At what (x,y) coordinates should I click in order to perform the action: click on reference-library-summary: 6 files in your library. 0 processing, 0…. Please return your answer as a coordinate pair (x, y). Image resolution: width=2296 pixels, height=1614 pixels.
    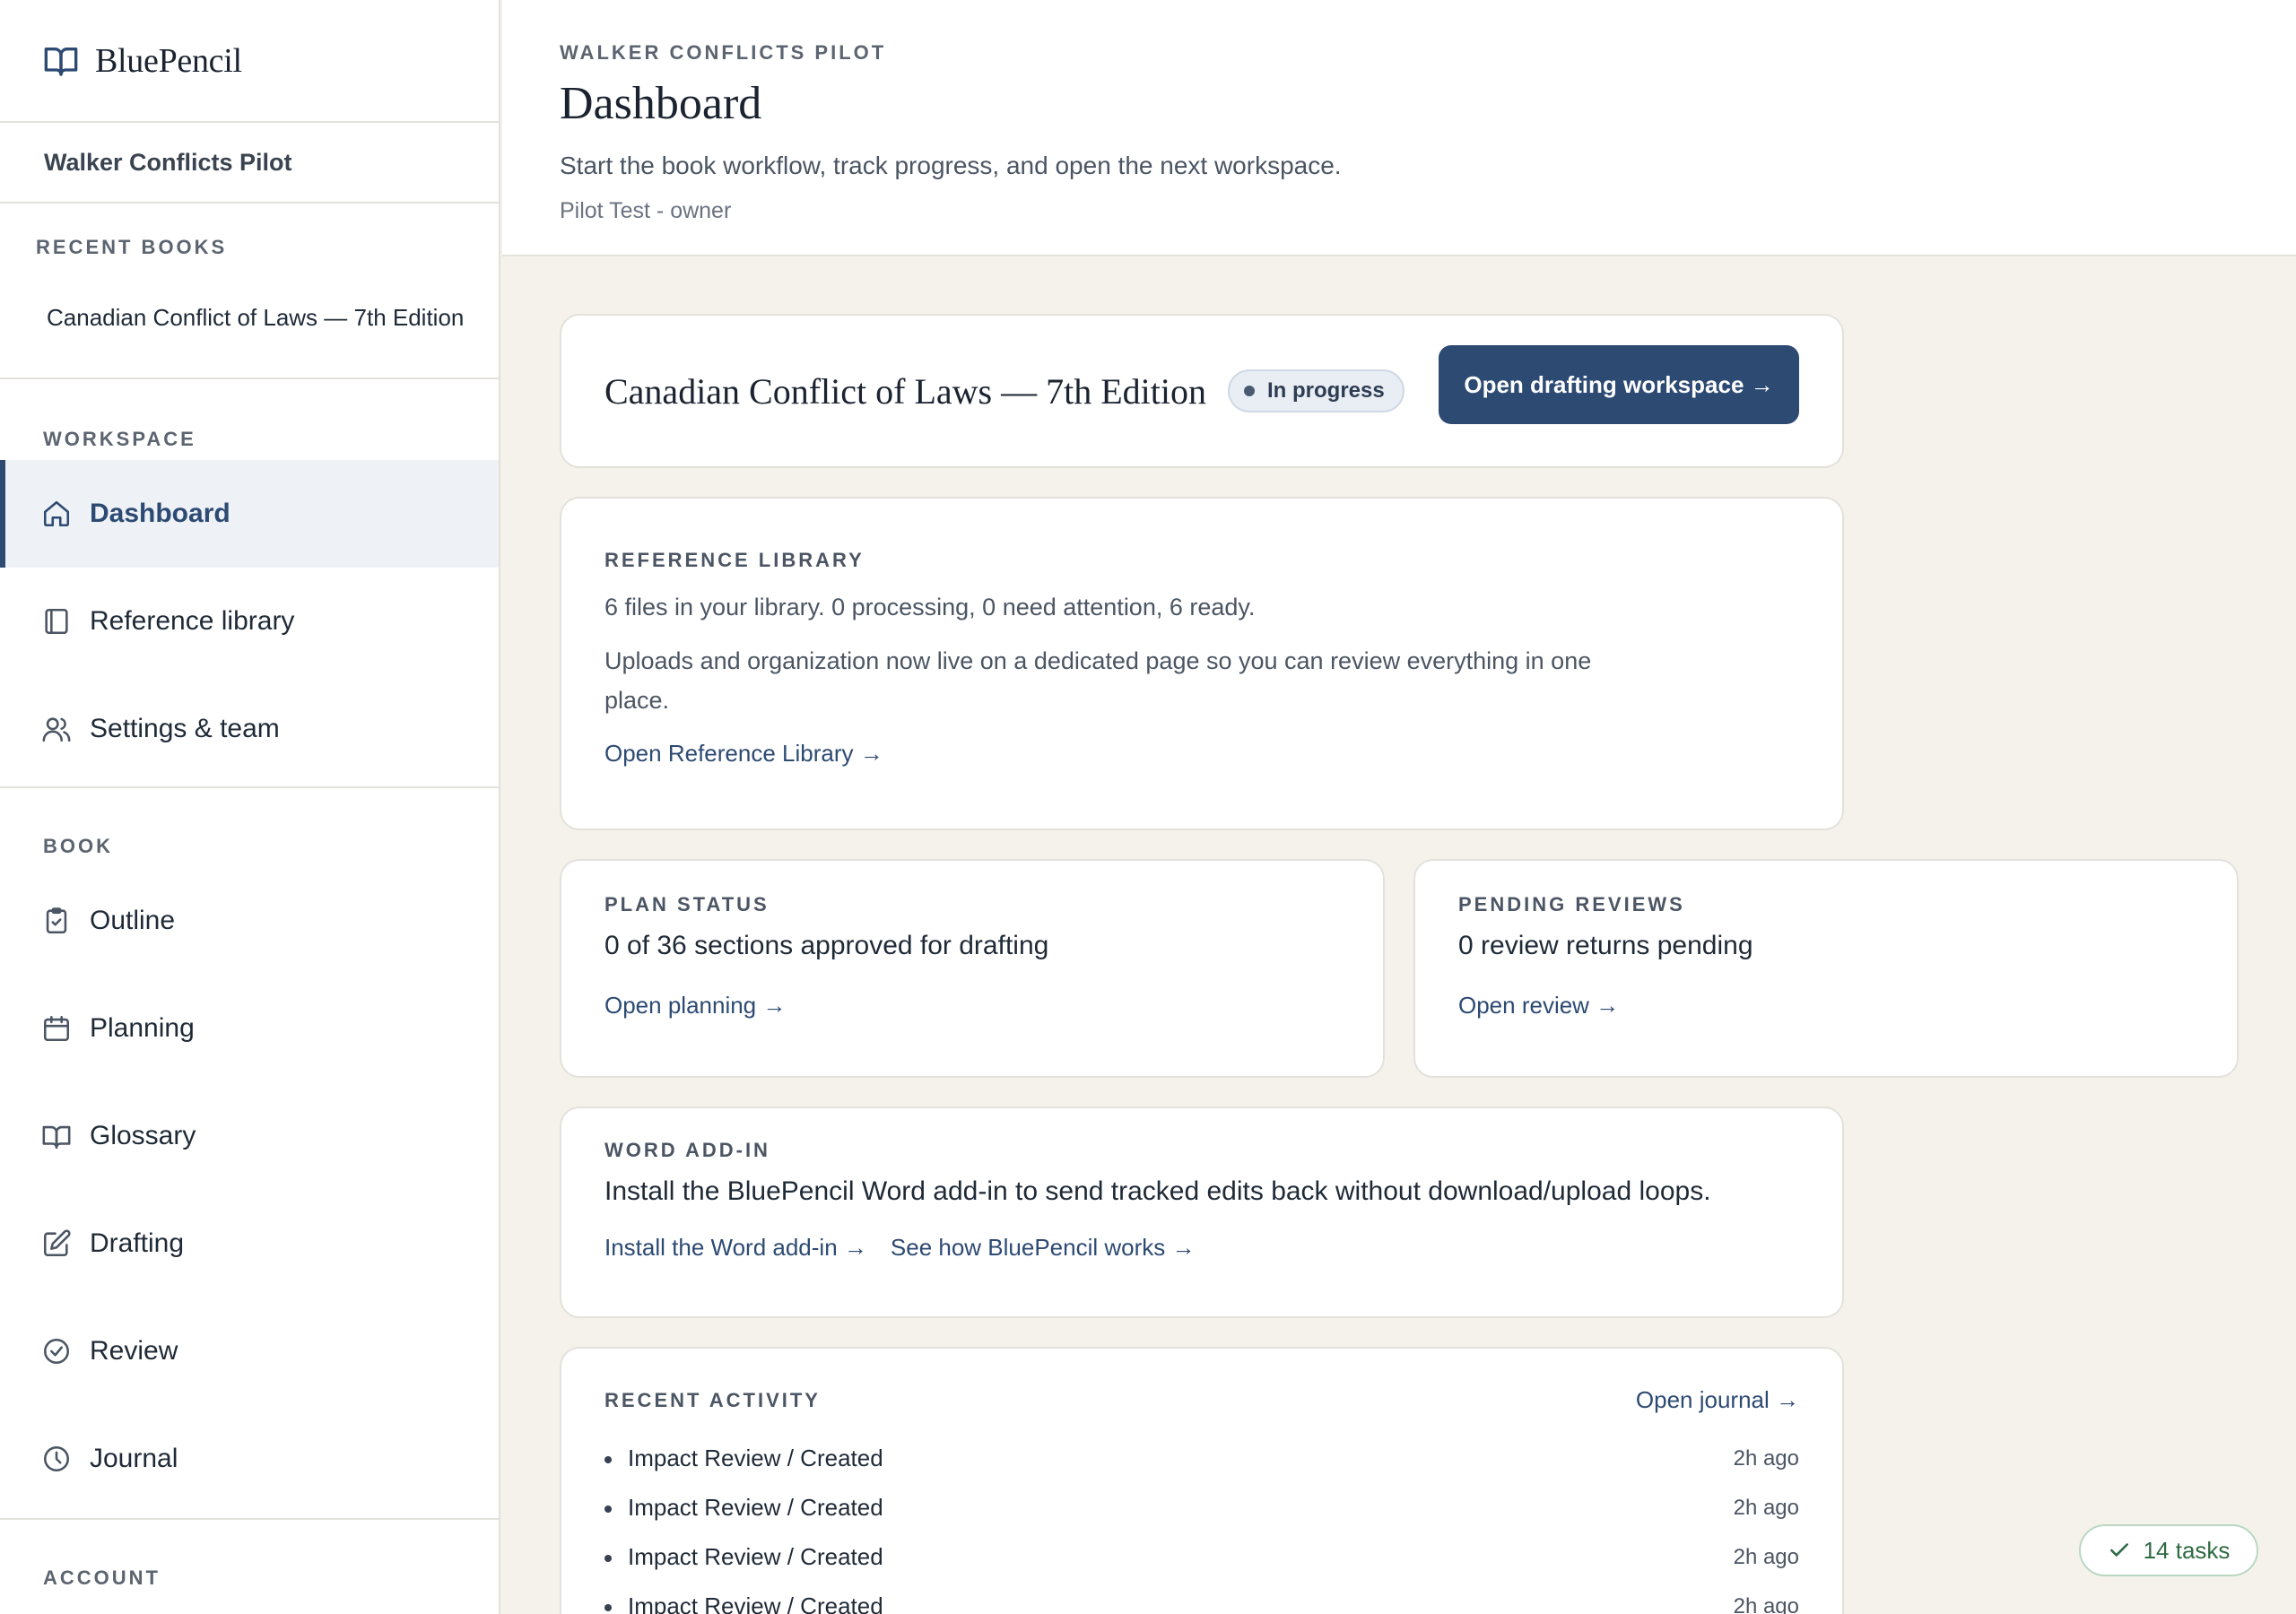
    Looking at the image, I should click on (930, 607).